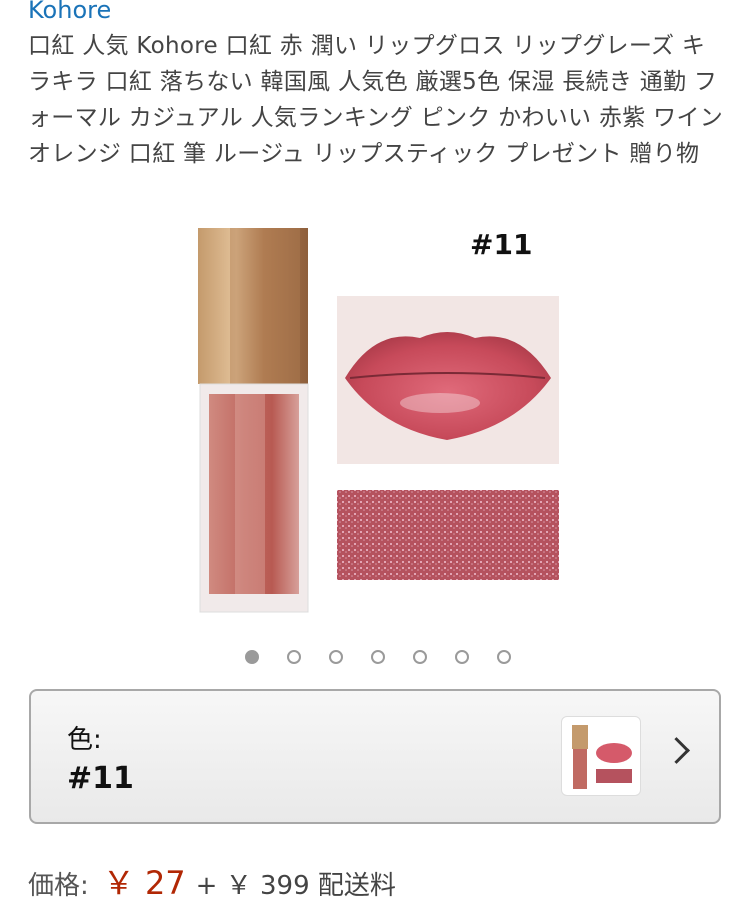  I want to click on price-label: 価格:, so click(58, 886).